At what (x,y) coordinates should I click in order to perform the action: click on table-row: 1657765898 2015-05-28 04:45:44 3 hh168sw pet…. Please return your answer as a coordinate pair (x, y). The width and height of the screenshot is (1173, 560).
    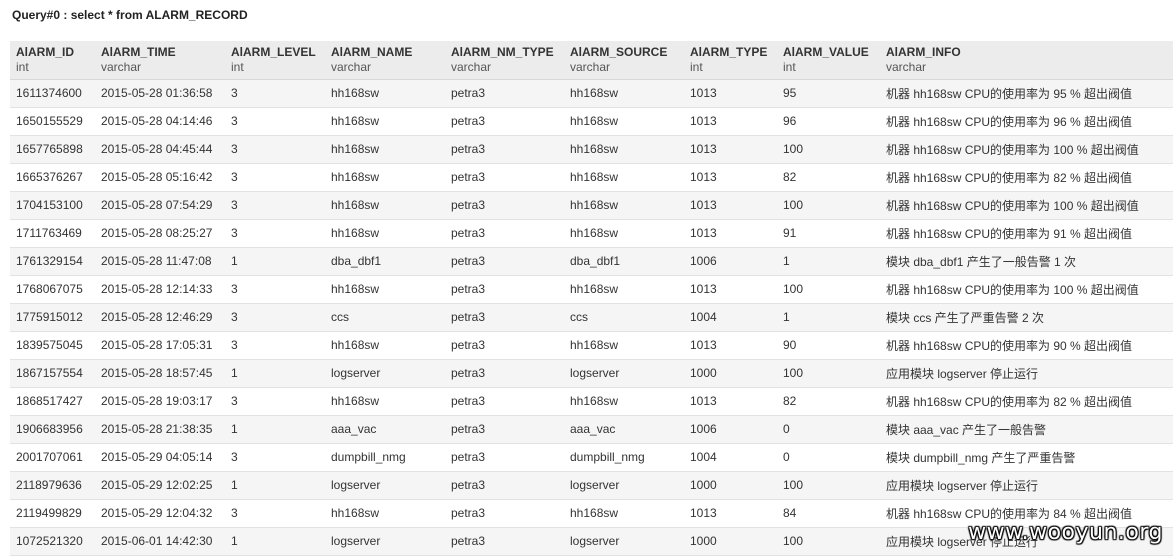
    Looking at the image, I should click on (591, 149).